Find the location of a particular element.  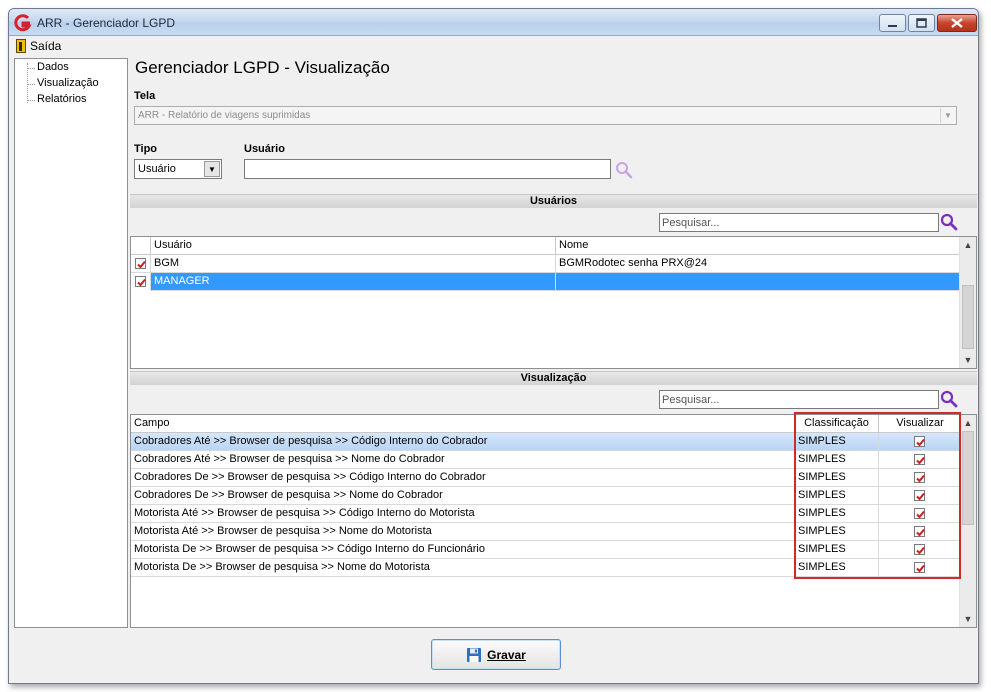

tipo-select: Usuário ▼ is located at coordinates (178, 169).